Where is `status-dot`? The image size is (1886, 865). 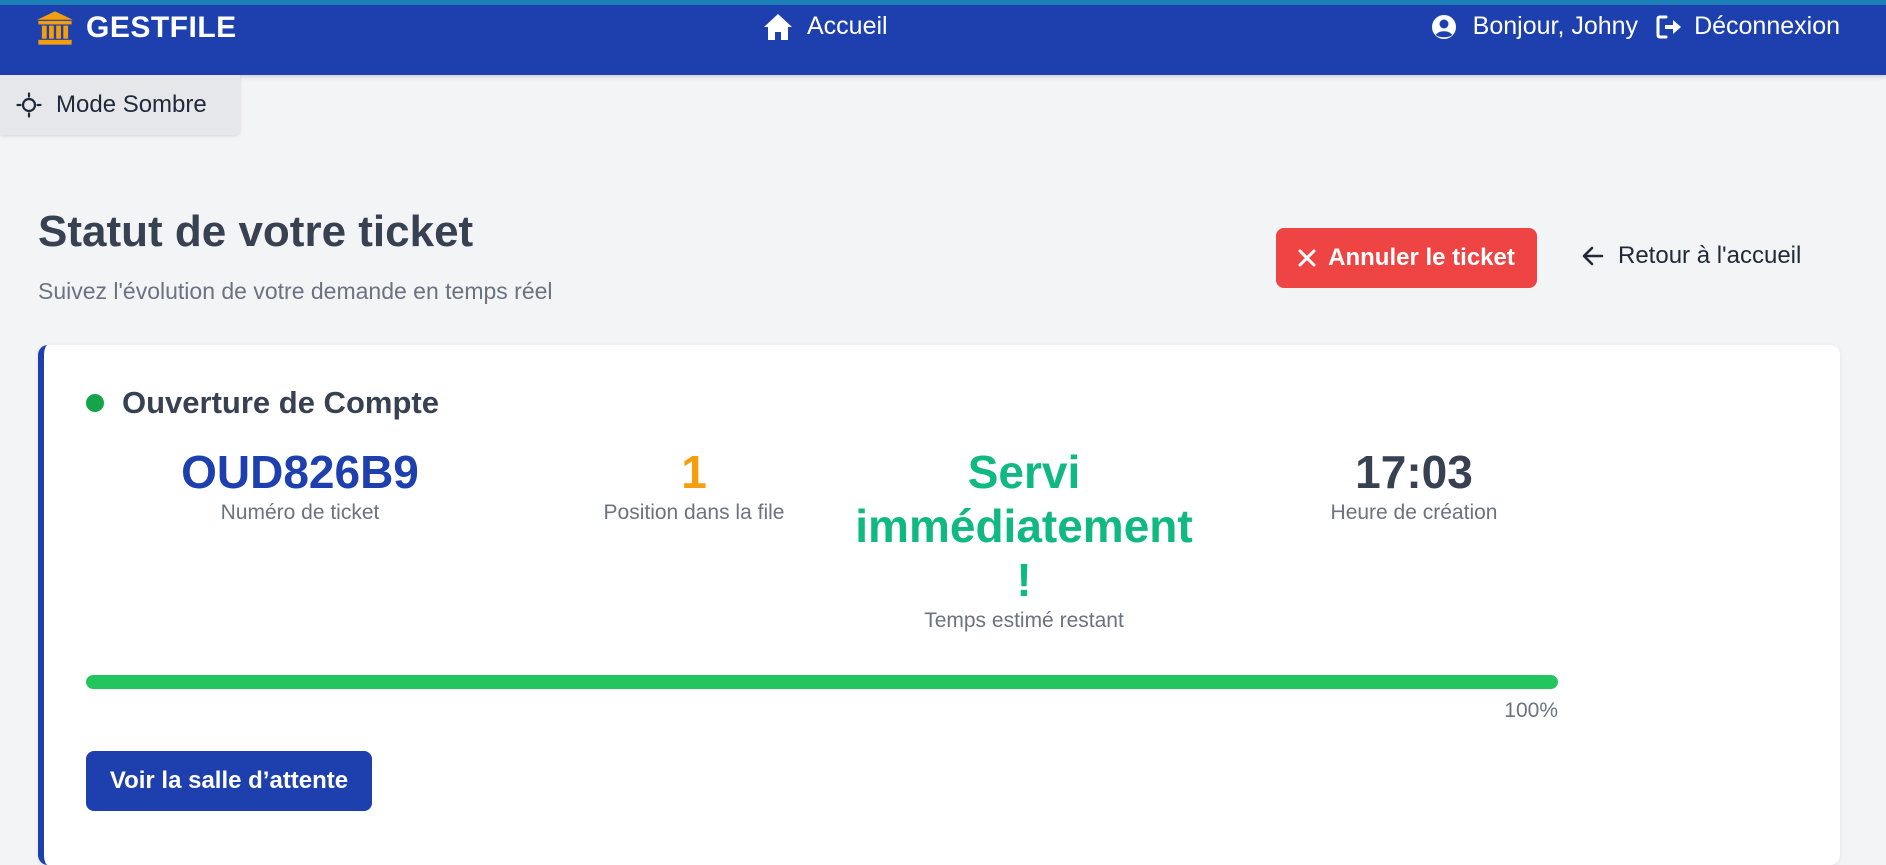
status-dot is located at coordinates (95, 403).